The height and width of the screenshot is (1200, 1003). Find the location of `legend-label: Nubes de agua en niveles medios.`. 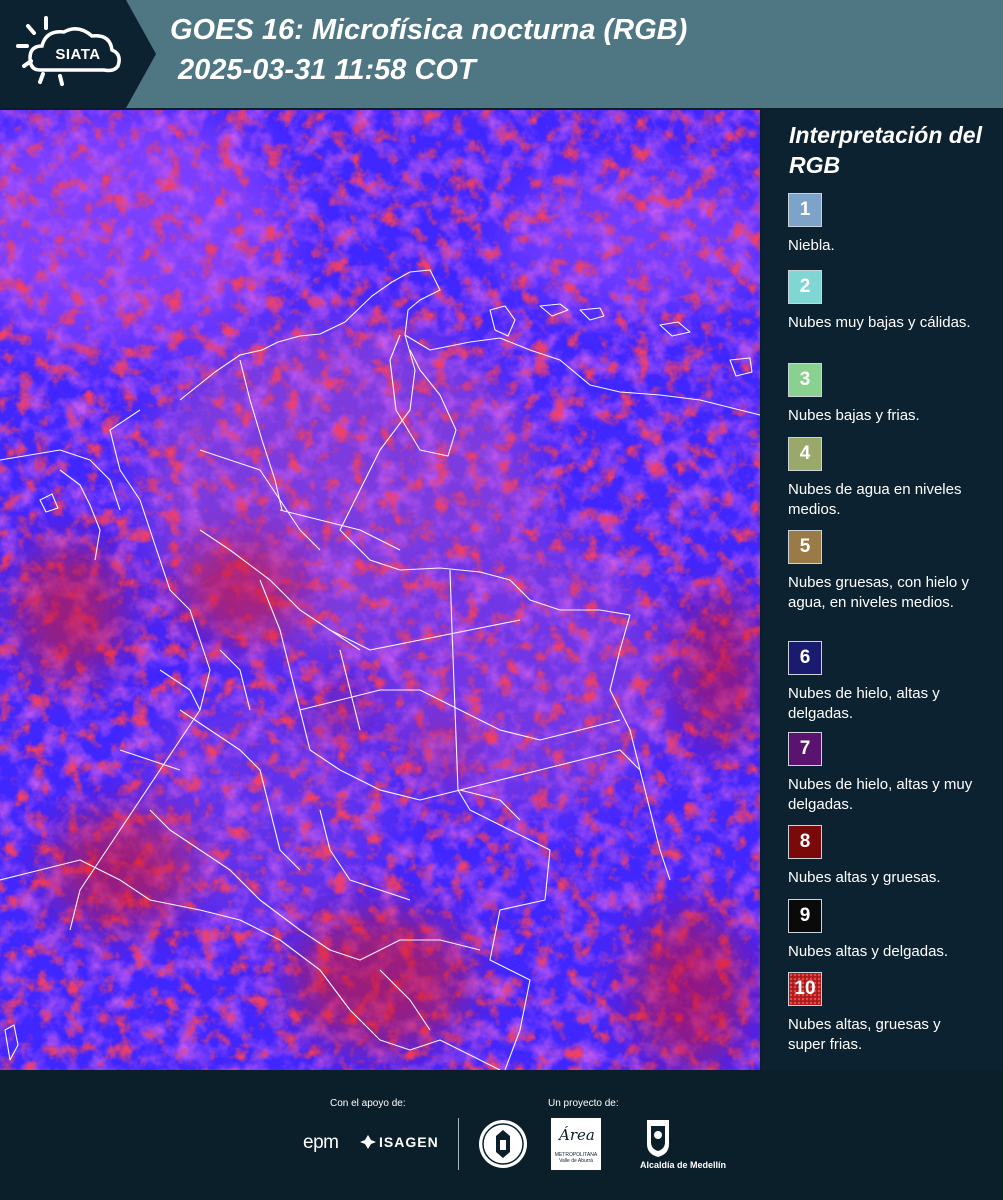

legend-label: Nubes de agua en niveles medios. is located at coordinates (875, 499).